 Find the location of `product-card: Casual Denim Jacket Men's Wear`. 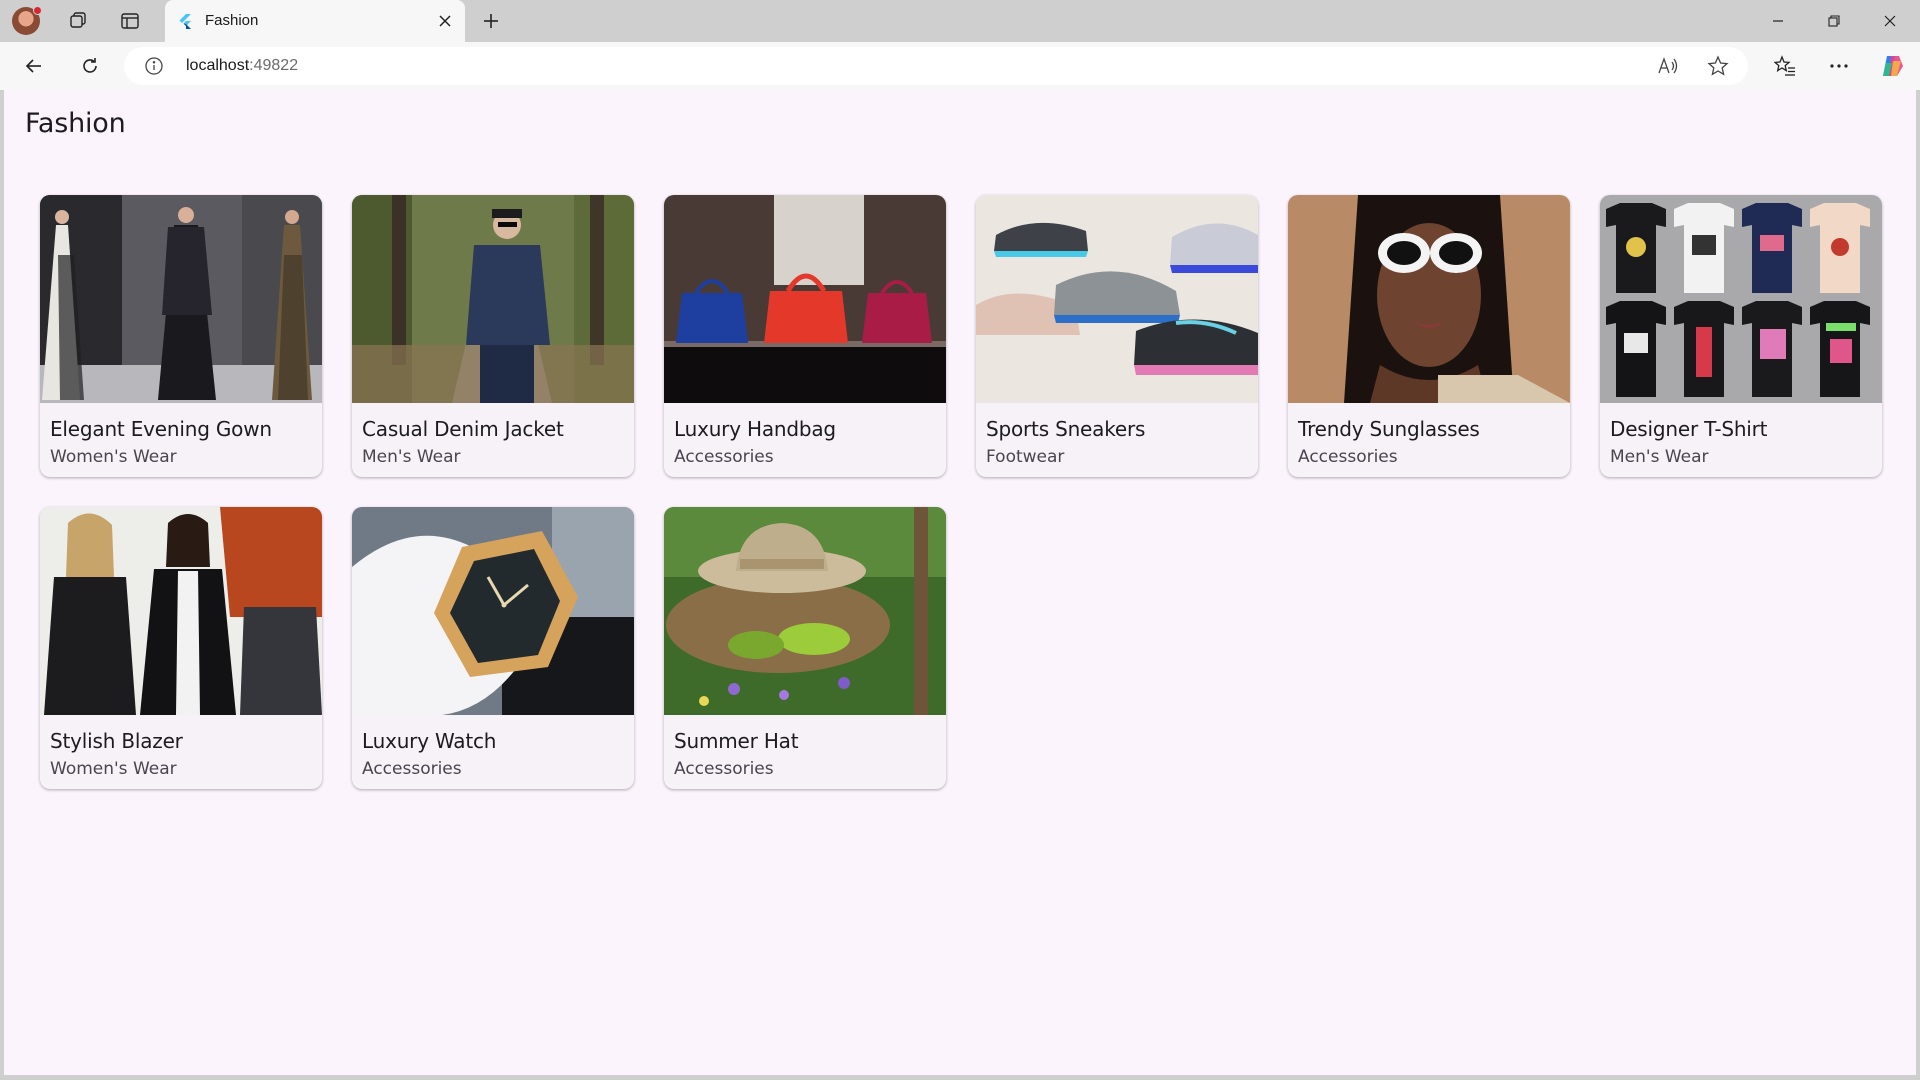

product-card: Casual Denim Jacket Men's Wear is located at coordinates (493, 336).